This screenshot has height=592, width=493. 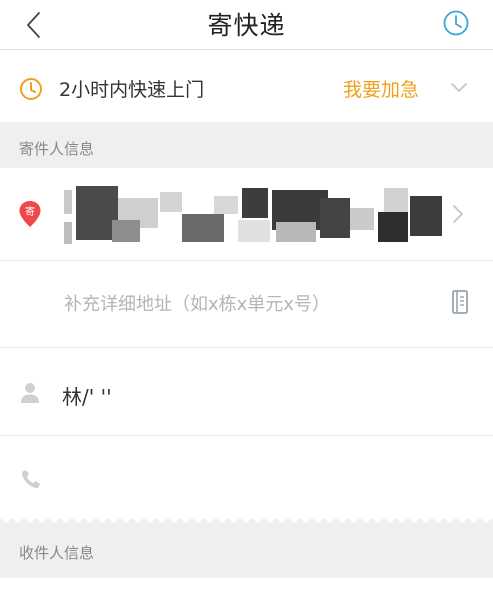 What do you see at coordinates (246, 522) in the screenshot?
I see `zigzag-divider` at bounding box center [246, 522].